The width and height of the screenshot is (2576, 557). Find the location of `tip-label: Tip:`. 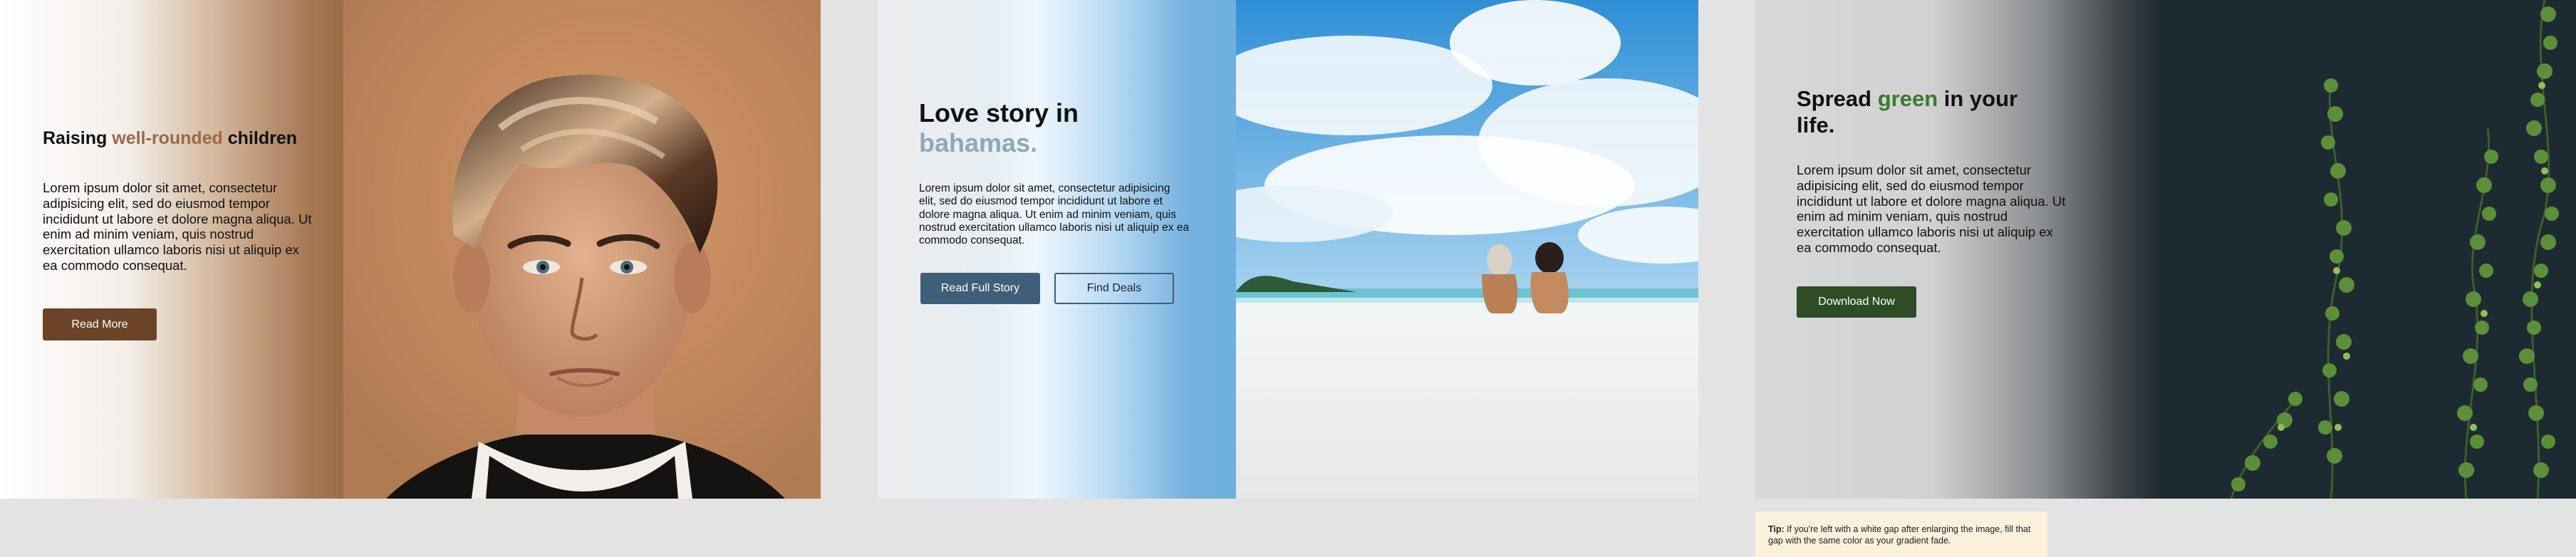

tip-label: Tip: is located at coordinates (1776, 529).